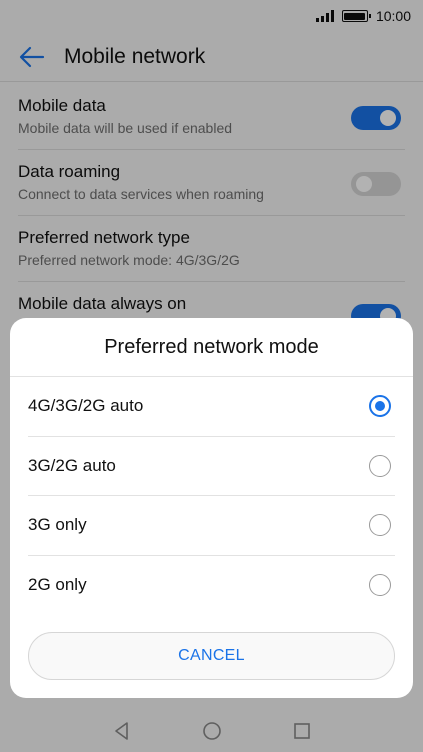  What do you see at coordinates (211, 466) in the screenshot?
I see `option-3g-2g-auto: 3G/2G auto` at bounding box center [211, 466].